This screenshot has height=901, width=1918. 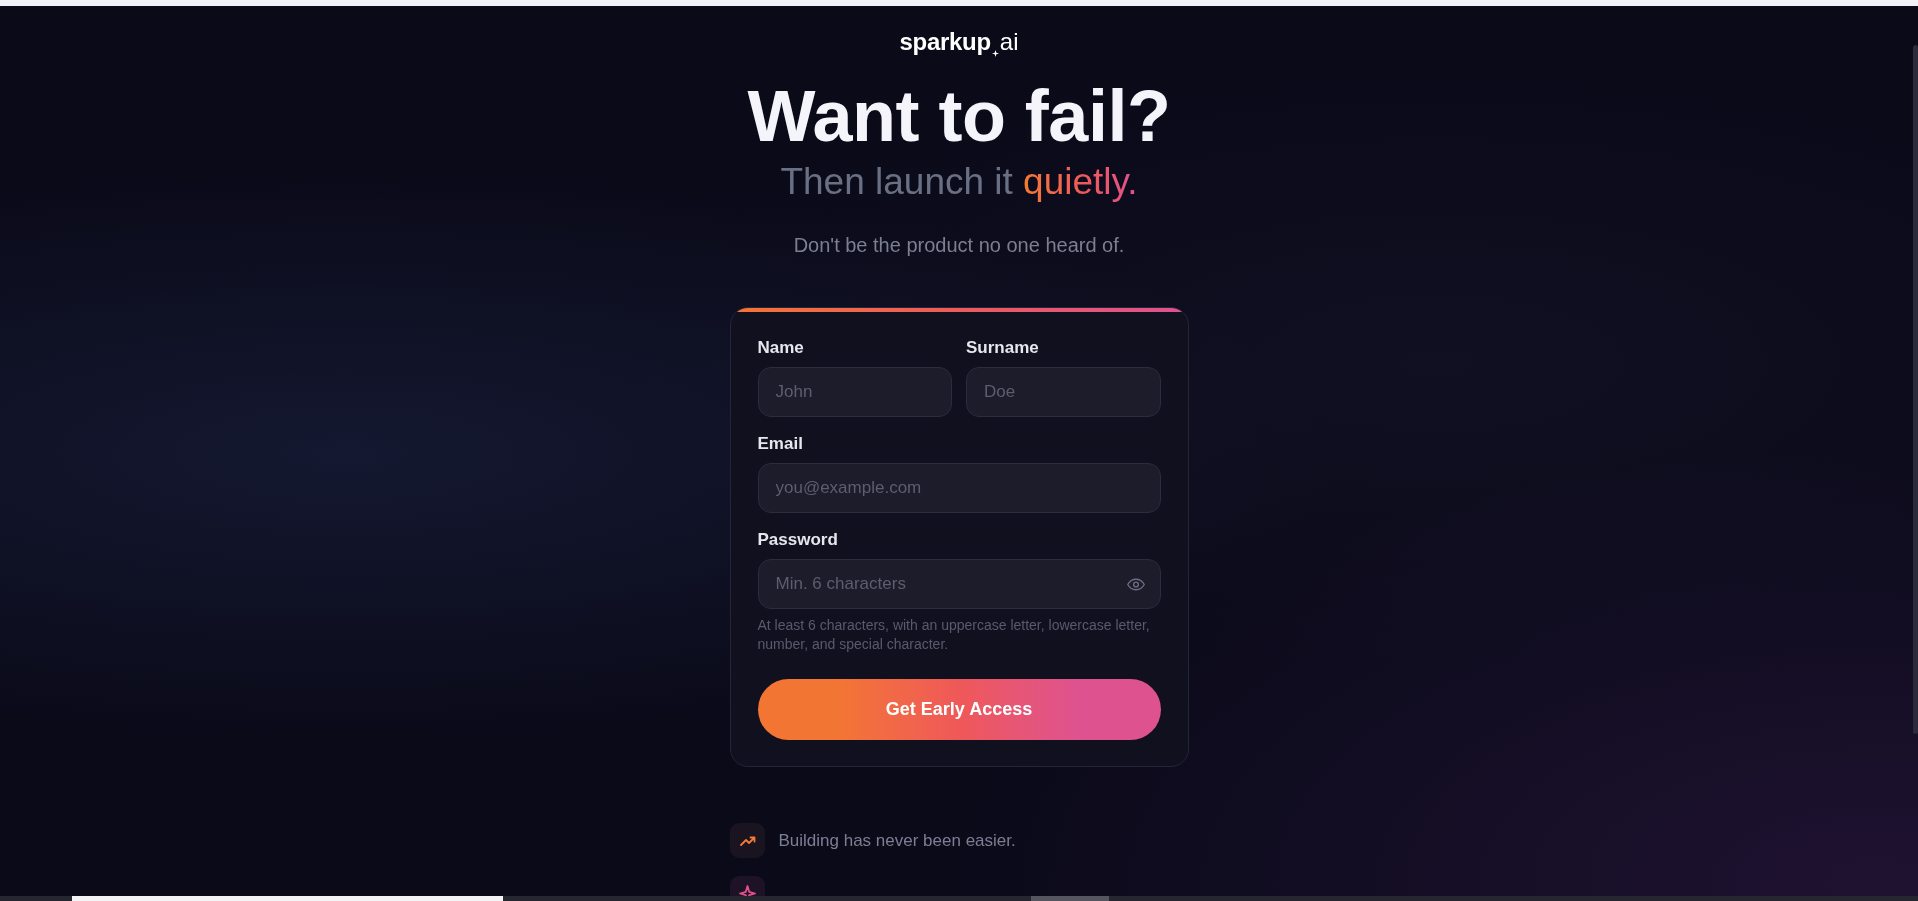 I want to click on field-label: Email, so click(x=780, y=443).